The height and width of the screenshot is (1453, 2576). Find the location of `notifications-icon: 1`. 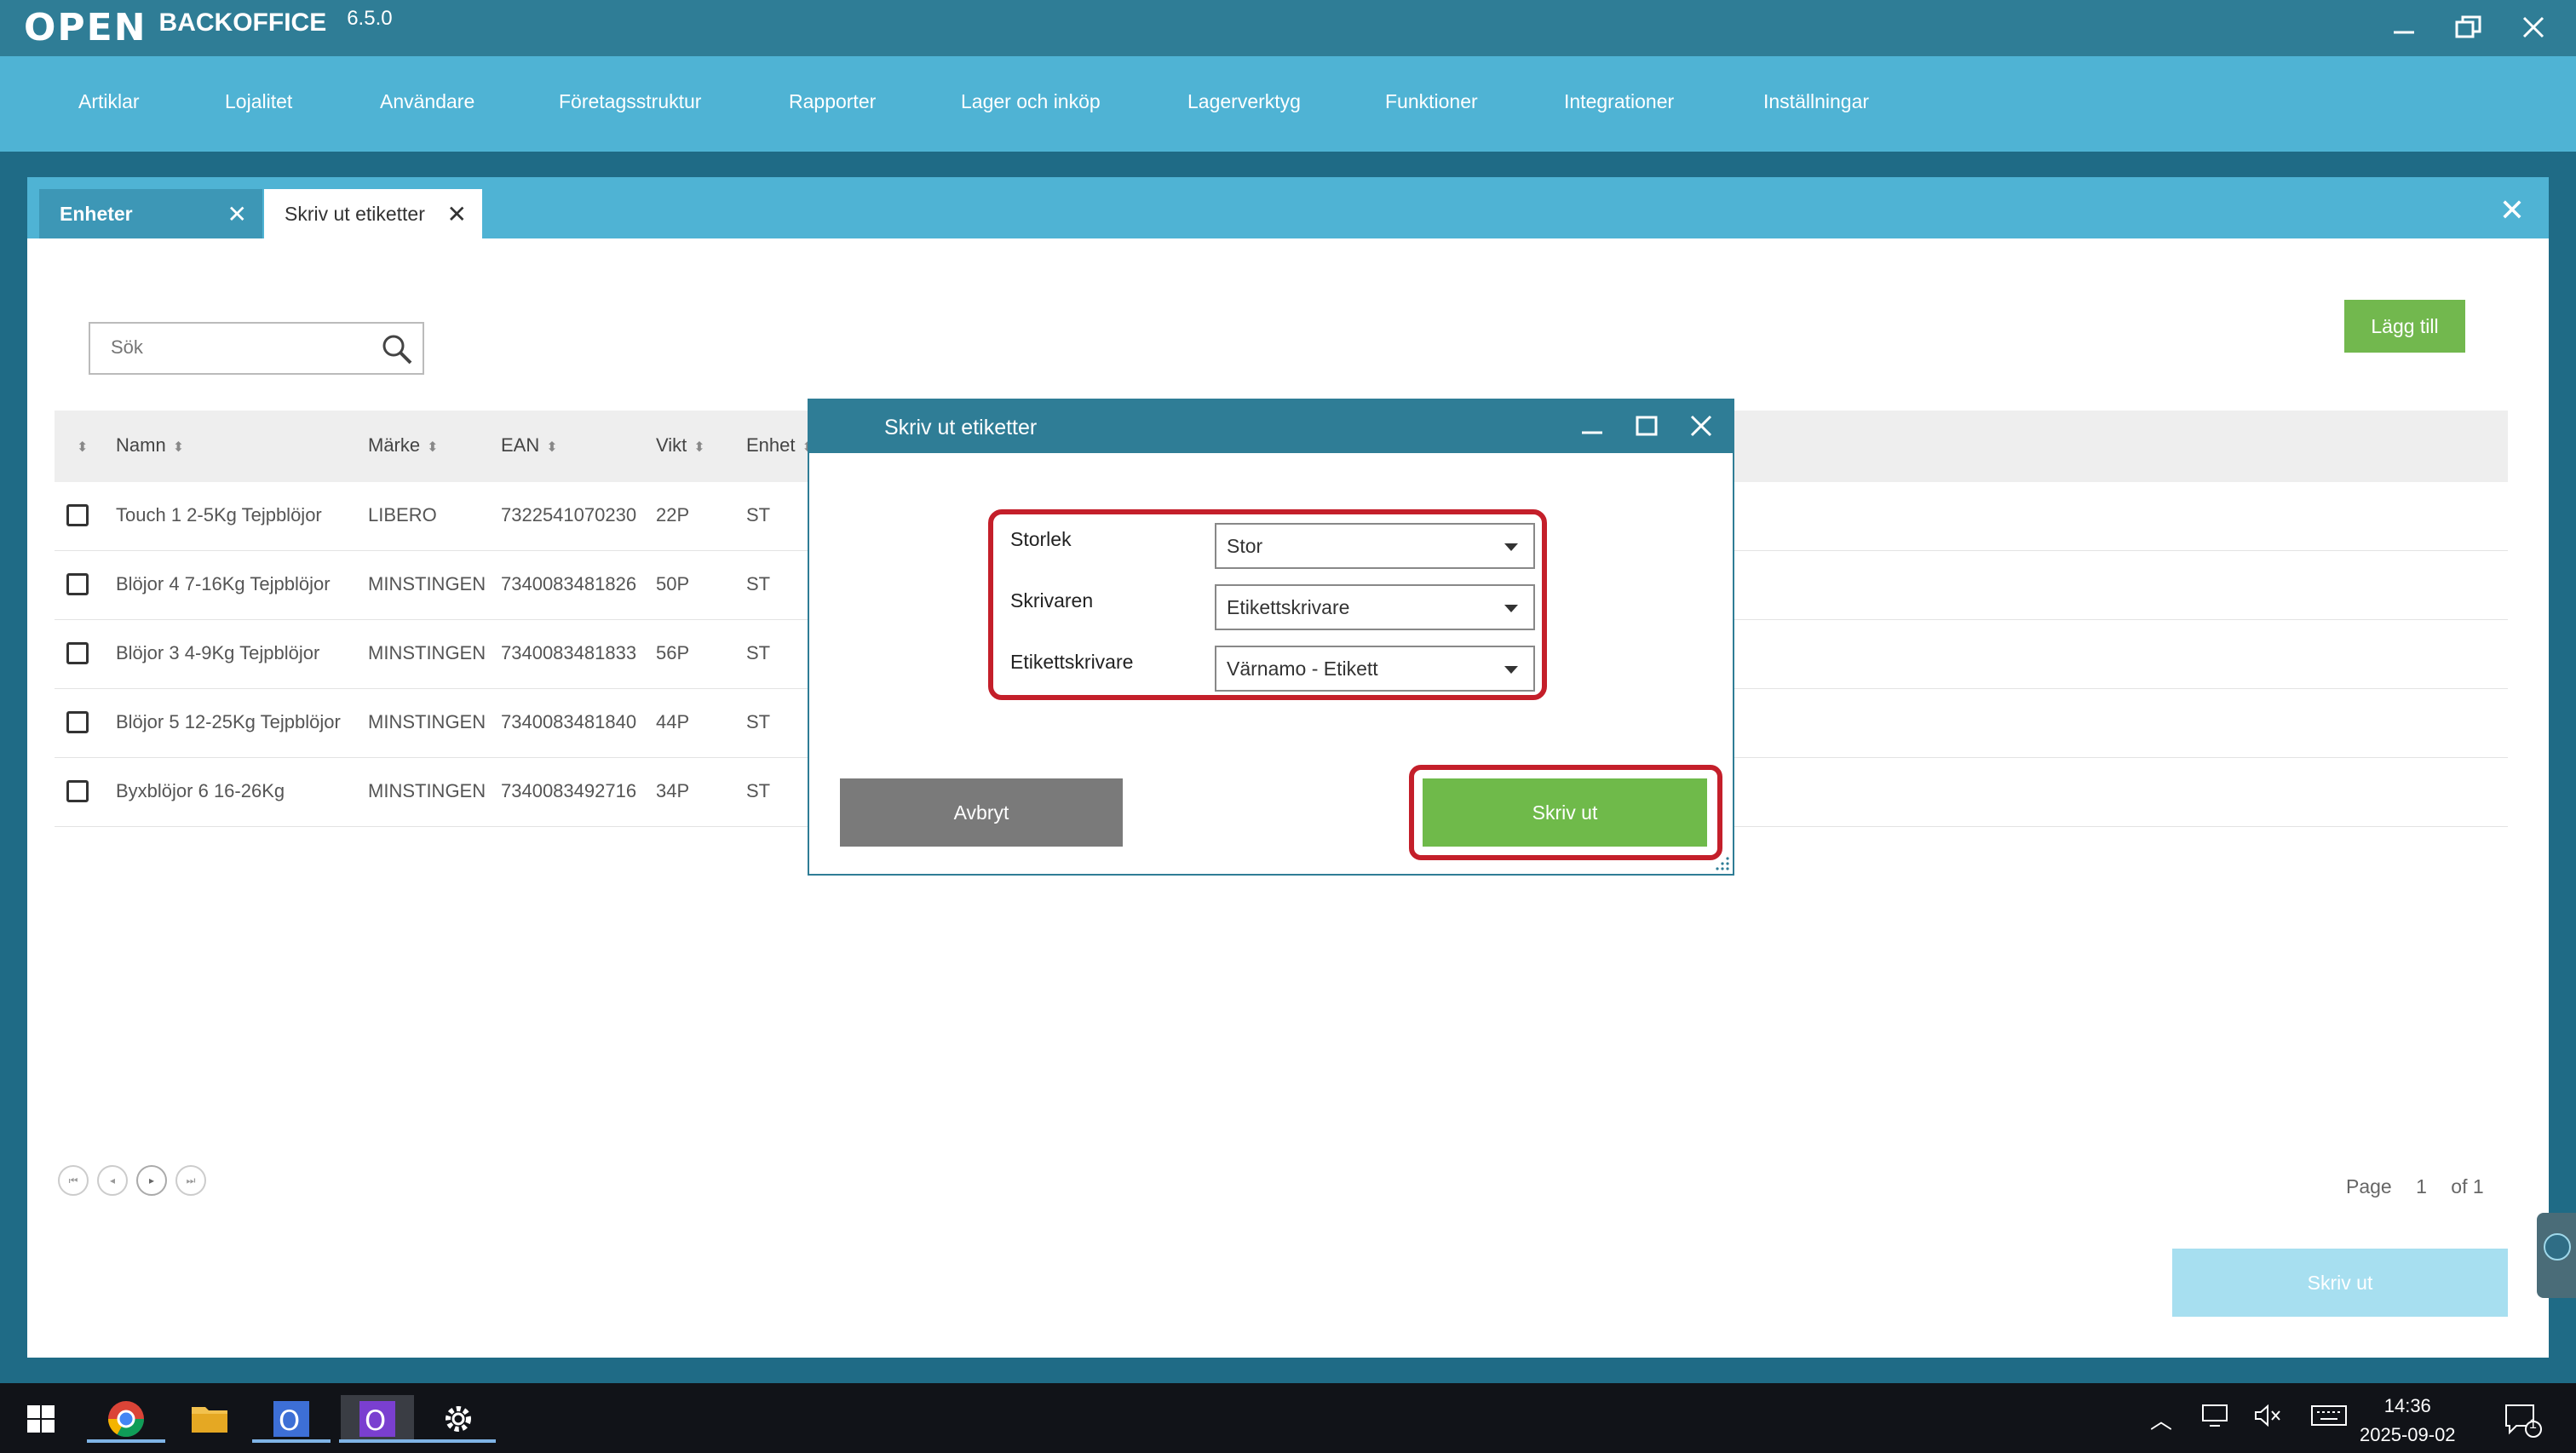

notifications-icon: 1 is located at coordinates (2523, 1424).